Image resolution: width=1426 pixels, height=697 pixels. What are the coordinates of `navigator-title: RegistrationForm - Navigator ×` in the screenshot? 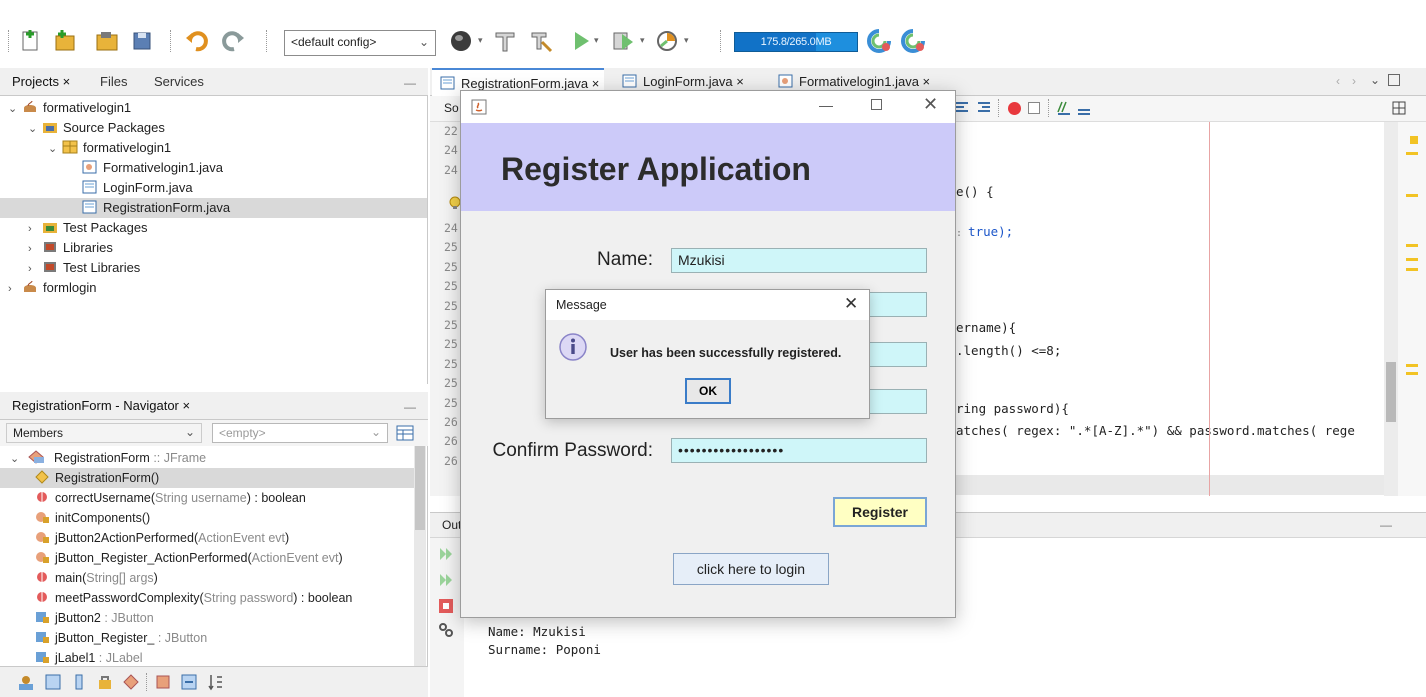 It's located at (101, 405).